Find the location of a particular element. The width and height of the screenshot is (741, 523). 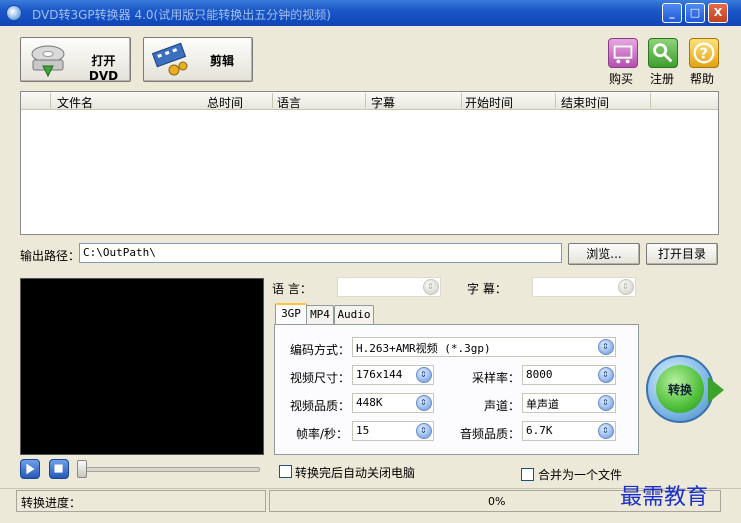

minimize-button: _ is located at coordinates (672, 13).